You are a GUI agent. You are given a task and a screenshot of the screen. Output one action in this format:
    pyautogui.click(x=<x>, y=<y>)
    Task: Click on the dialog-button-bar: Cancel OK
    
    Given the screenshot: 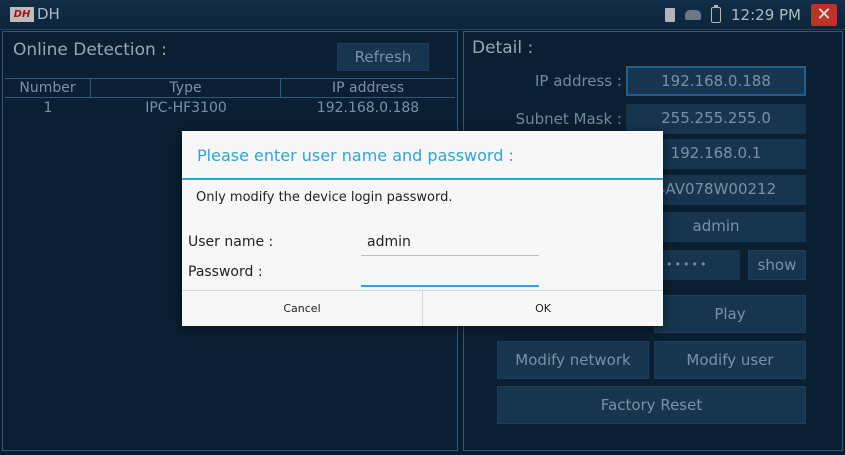 What is the action you would take?
    pyautogui.click(x=422, y=308)
    